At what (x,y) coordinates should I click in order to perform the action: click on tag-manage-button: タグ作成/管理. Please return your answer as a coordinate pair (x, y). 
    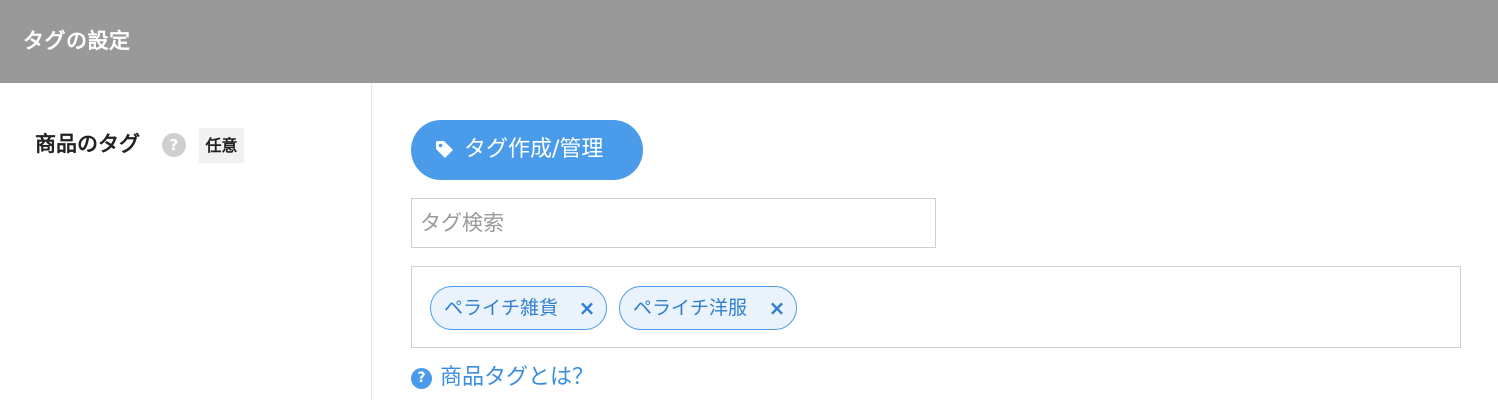
    Looking at the image, I should click on (527, 150).